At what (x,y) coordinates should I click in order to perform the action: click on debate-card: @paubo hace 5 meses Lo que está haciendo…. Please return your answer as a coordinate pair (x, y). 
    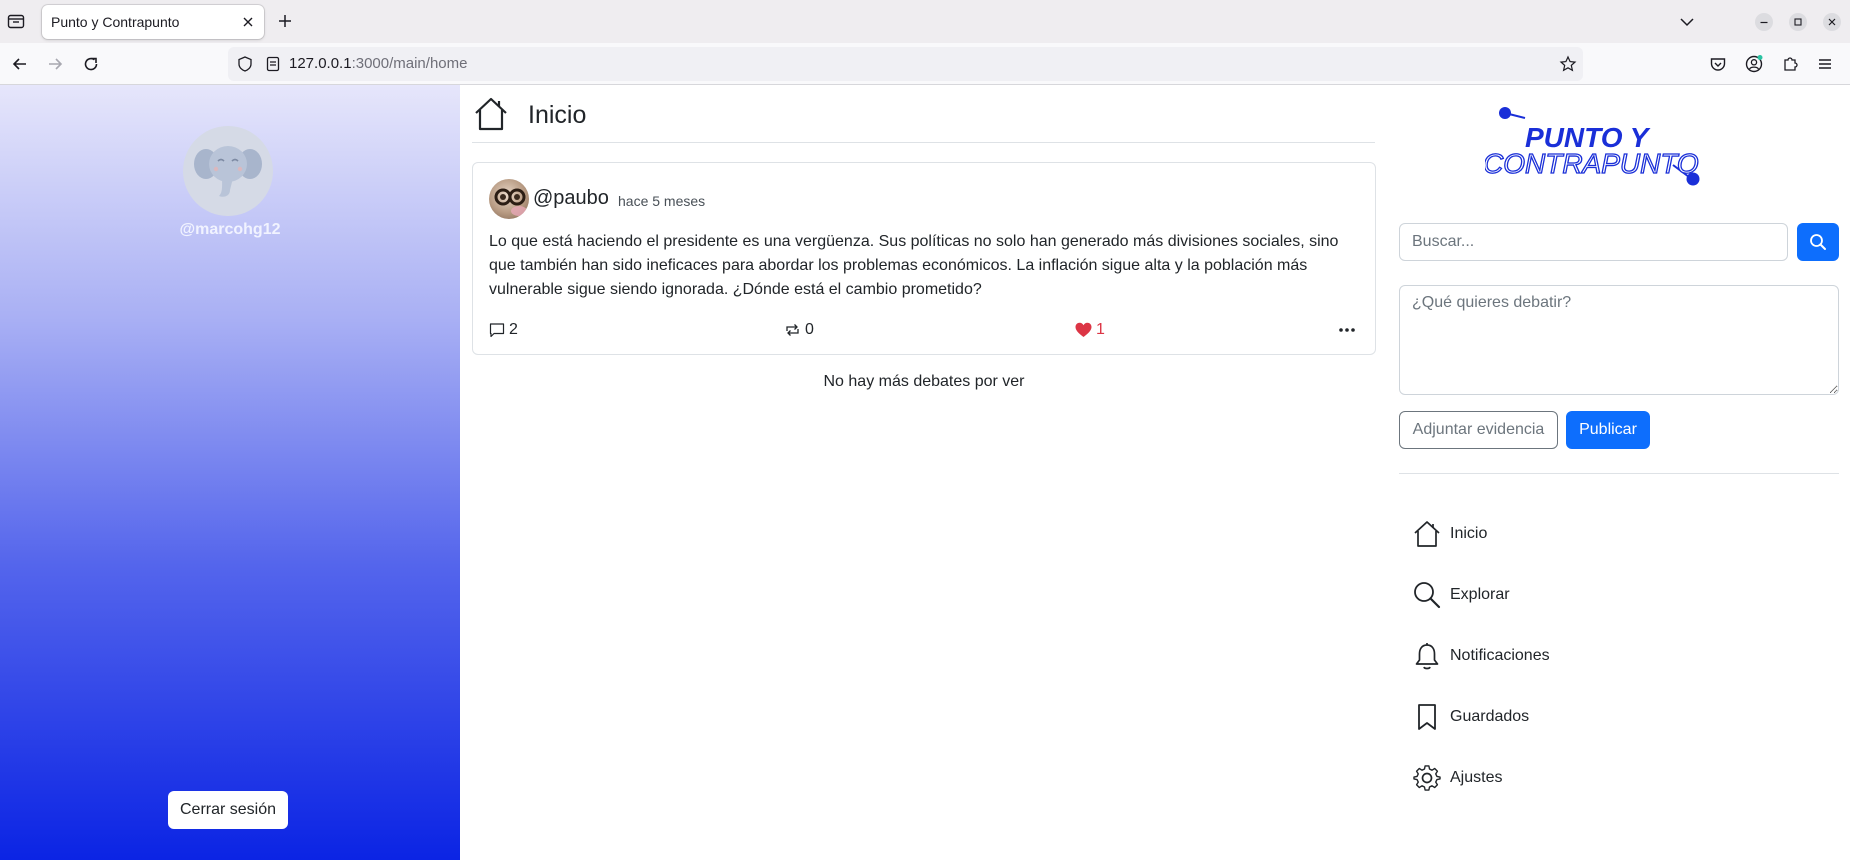
    Looking at the image, I should click on (924, 258).